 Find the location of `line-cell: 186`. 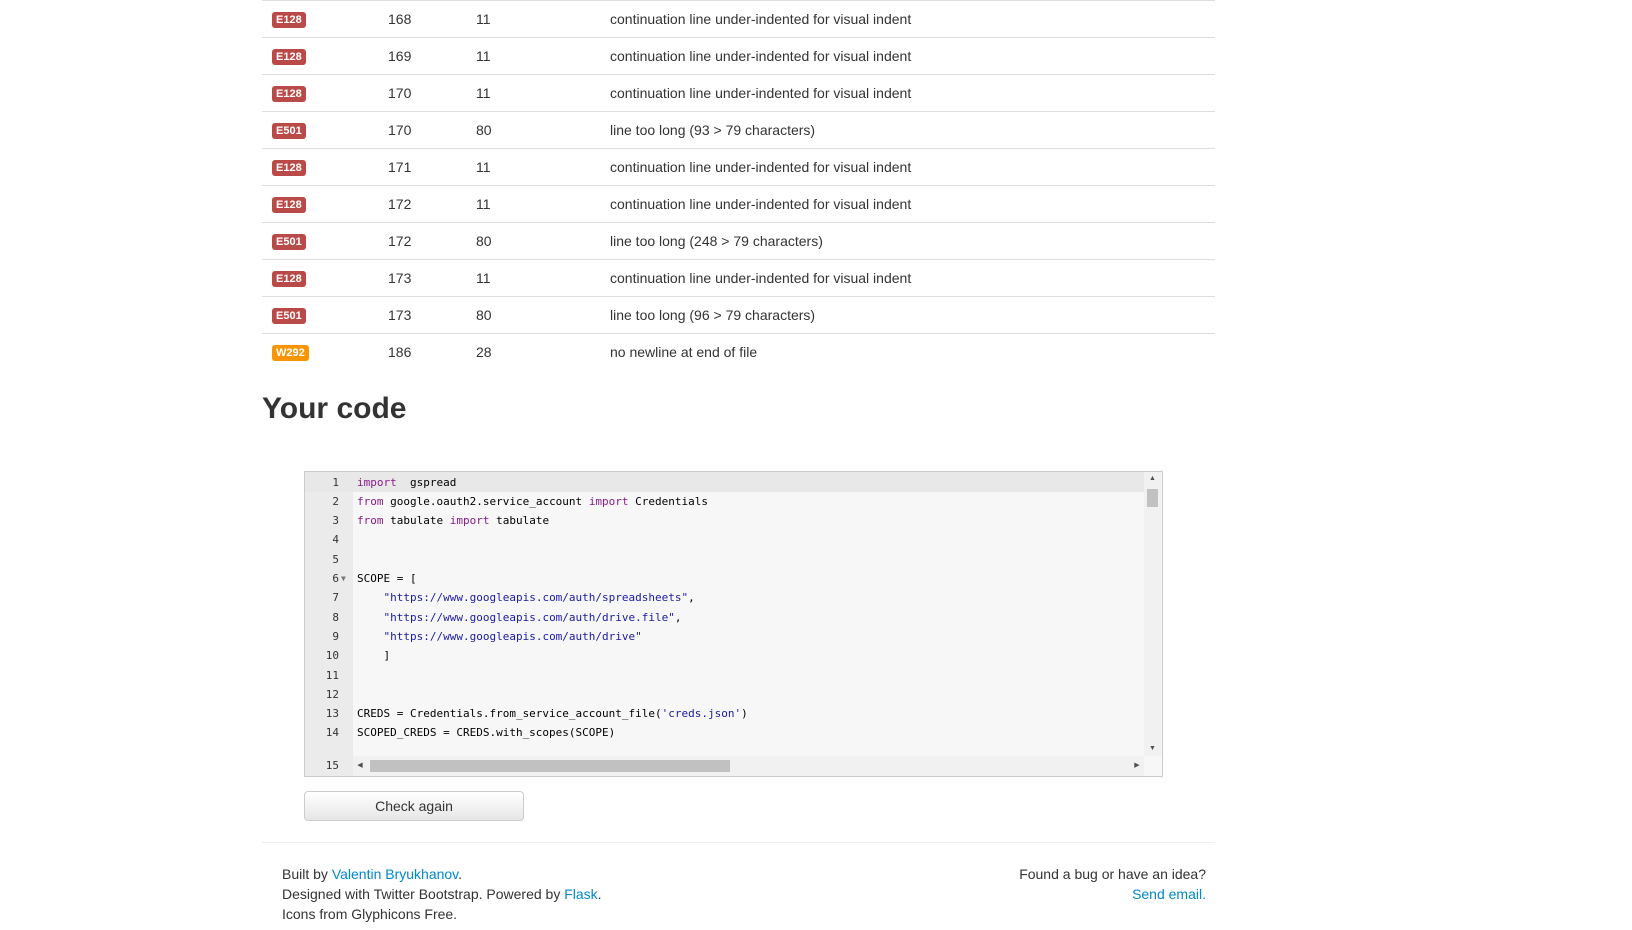

line-cell: 186 is located at coordinates (432, 351).